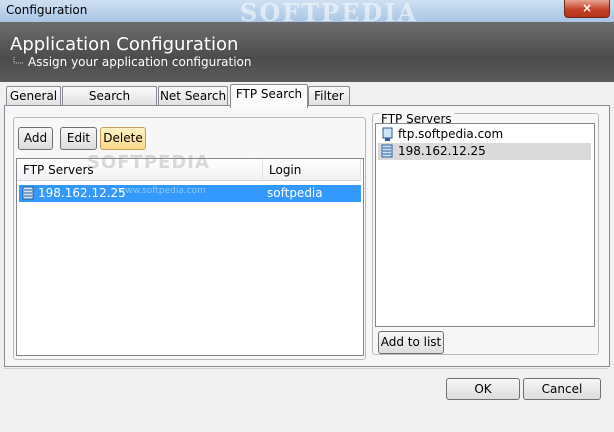 This screenshot has width=614, height=432. I want to click on tab-ftp-search: FTP Search, so click(269, 96).